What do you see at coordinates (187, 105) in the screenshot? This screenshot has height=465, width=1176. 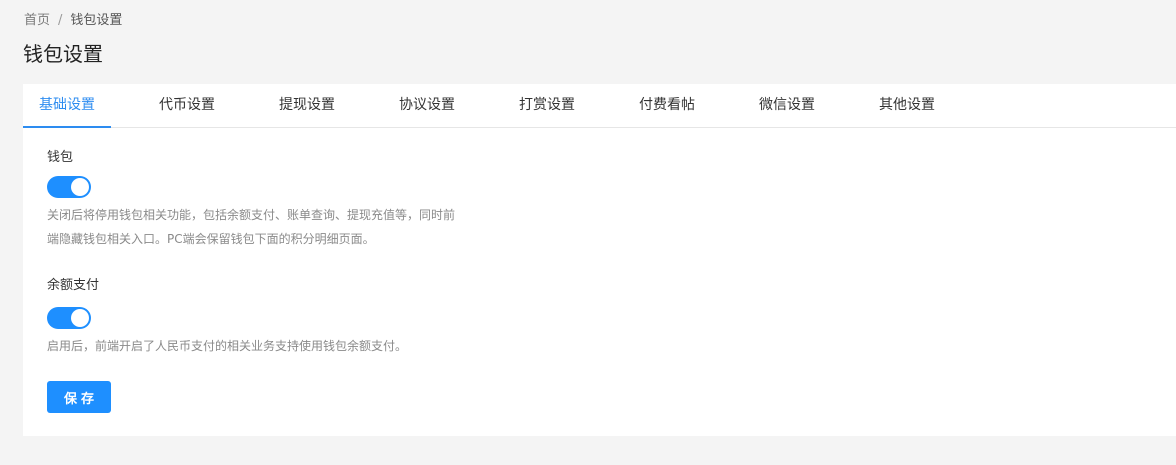 I see `tab-token-settings: 代币设置` at bounding box center [187, 105].